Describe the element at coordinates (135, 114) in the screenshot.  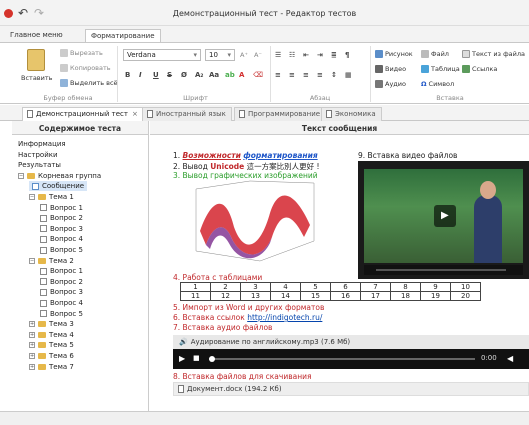
I see `close-icon: ×` at that location.